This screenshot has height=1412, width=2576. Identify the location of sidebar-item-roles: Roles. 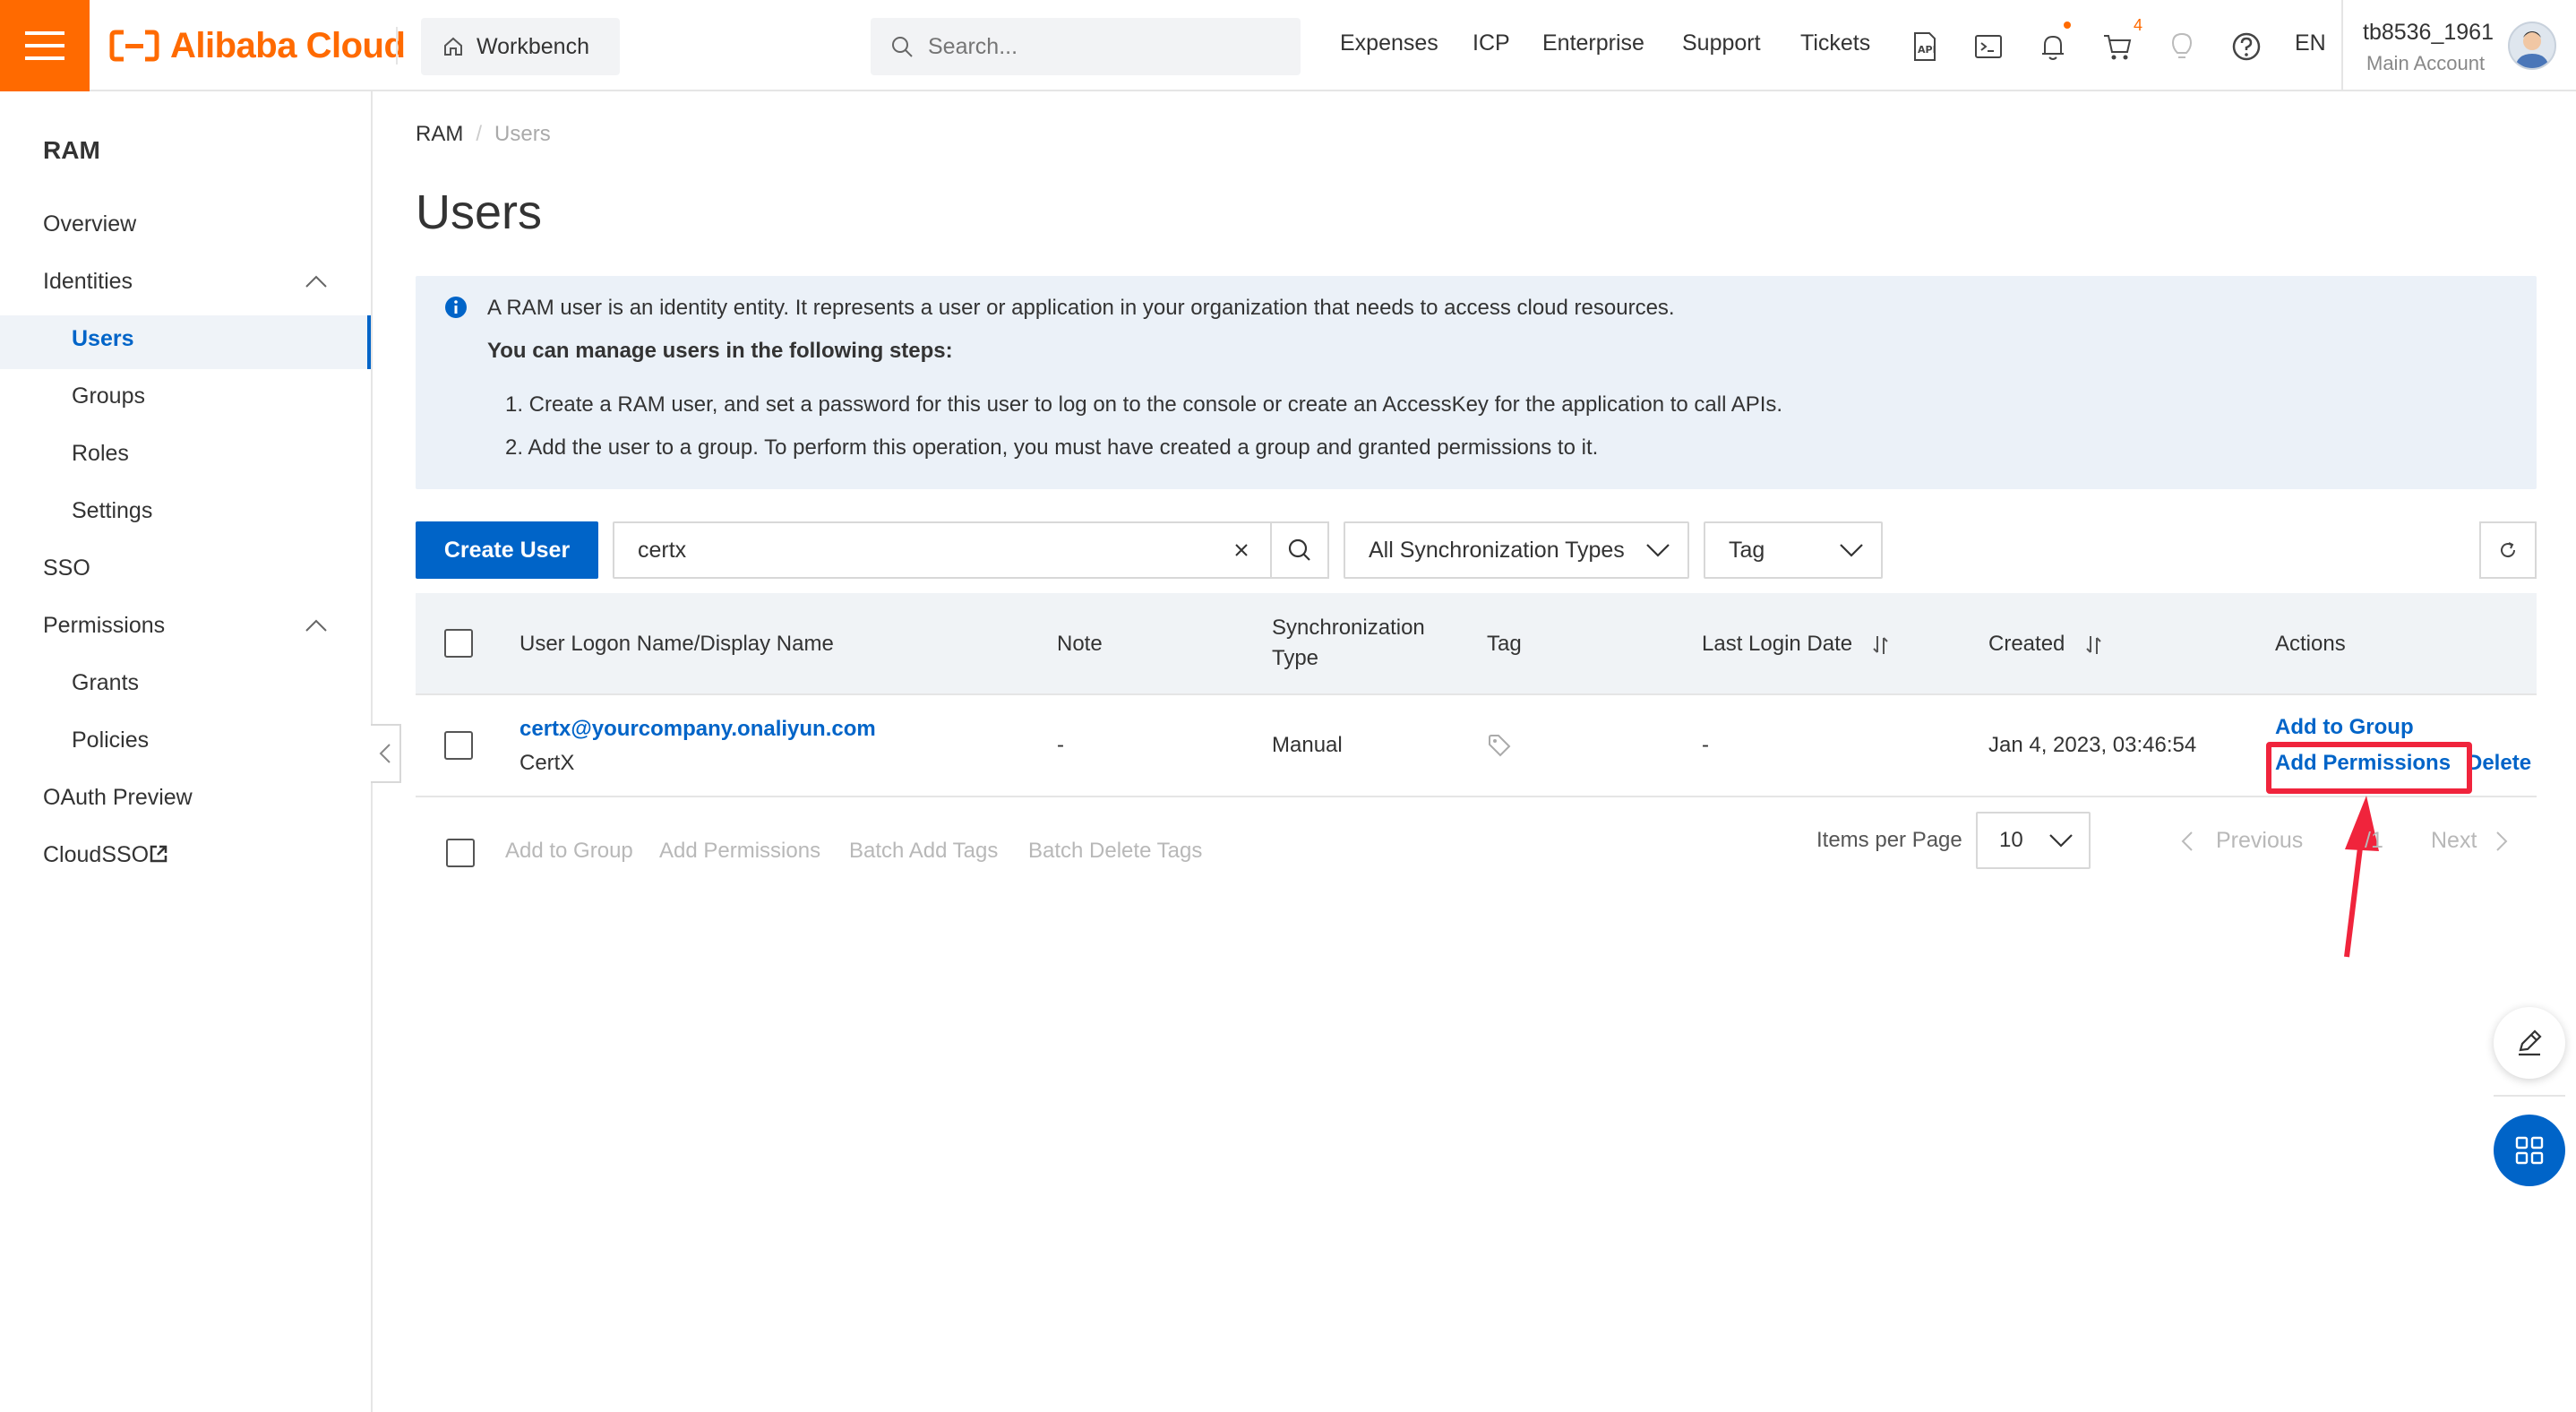
(100, 454).